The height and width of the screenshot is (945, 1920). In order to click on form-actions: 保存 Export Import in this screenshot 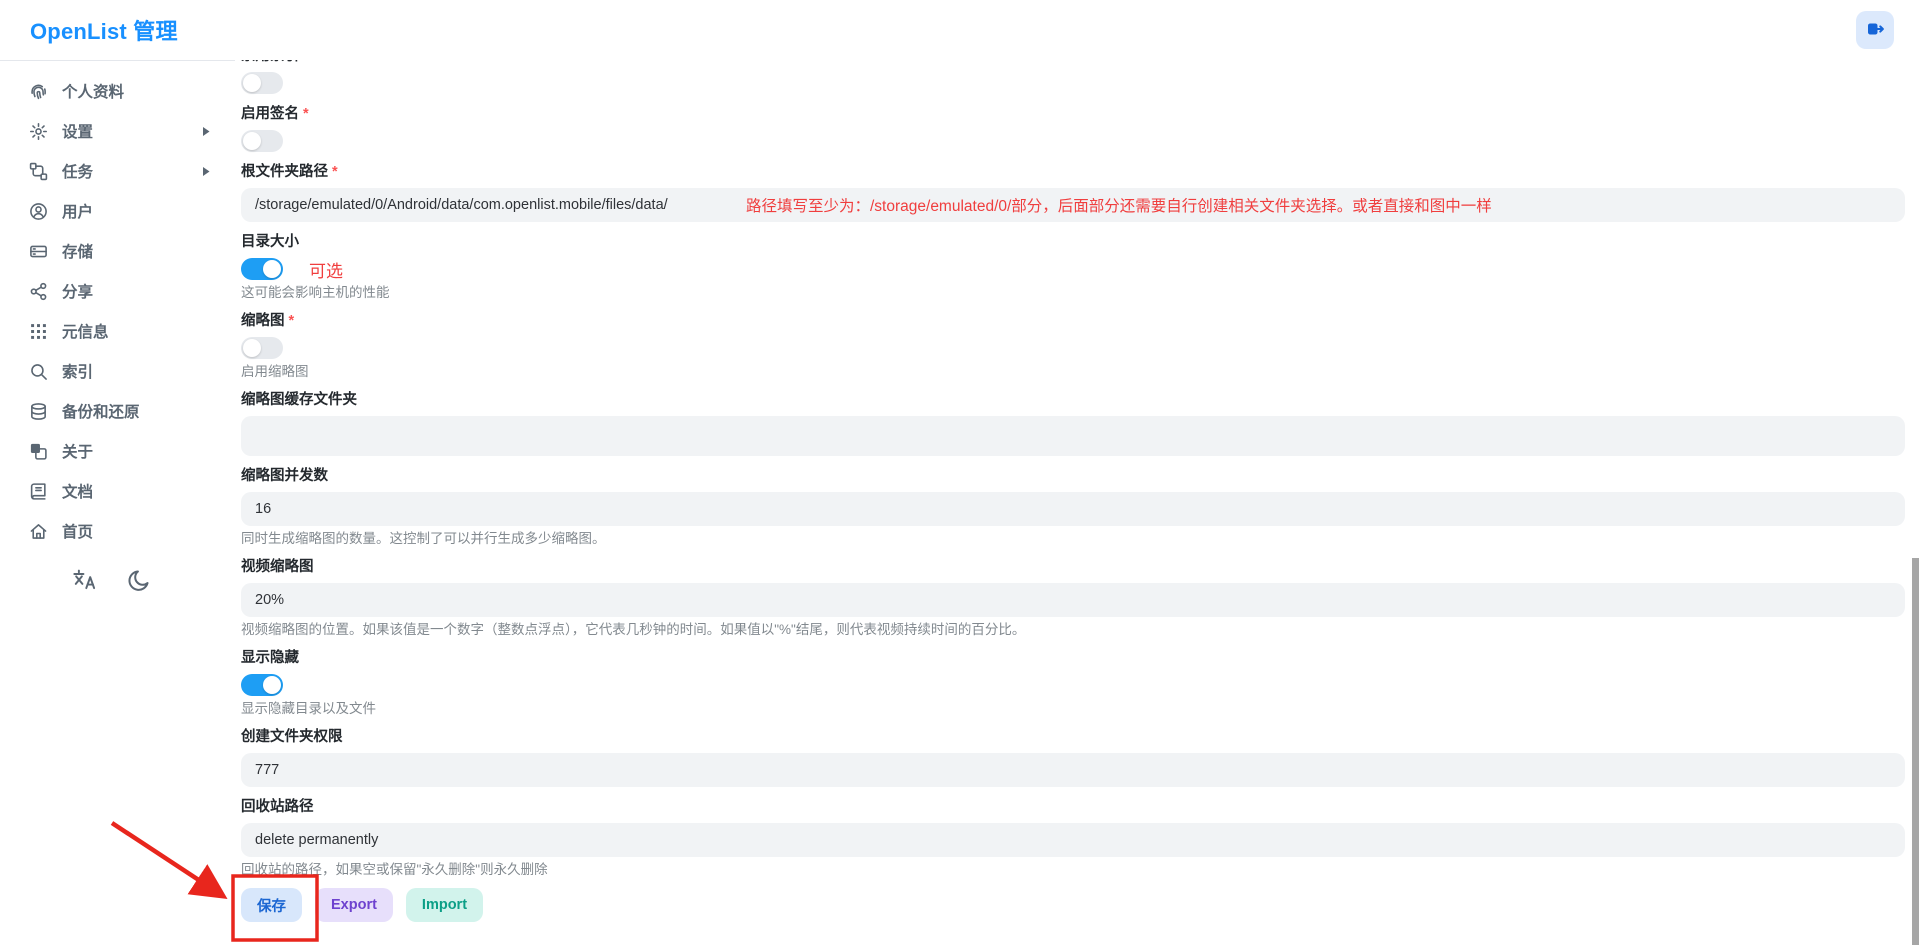, I will do `click(1073, 905)`.